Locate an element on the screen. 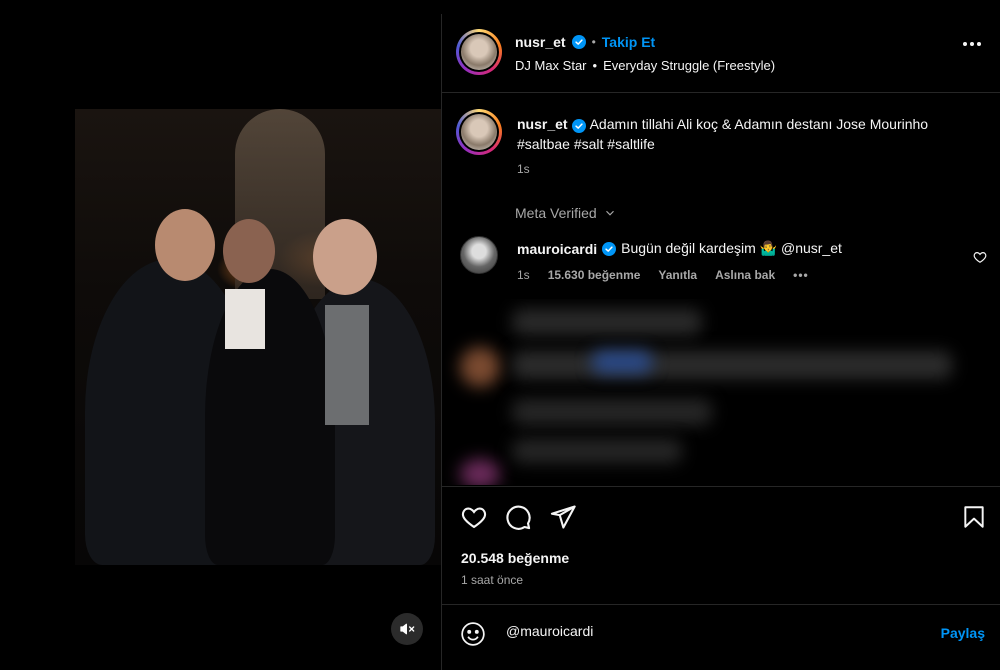  post-actions: 20.548 beğenme 1 saat önce is located at coordinates (721, 545).